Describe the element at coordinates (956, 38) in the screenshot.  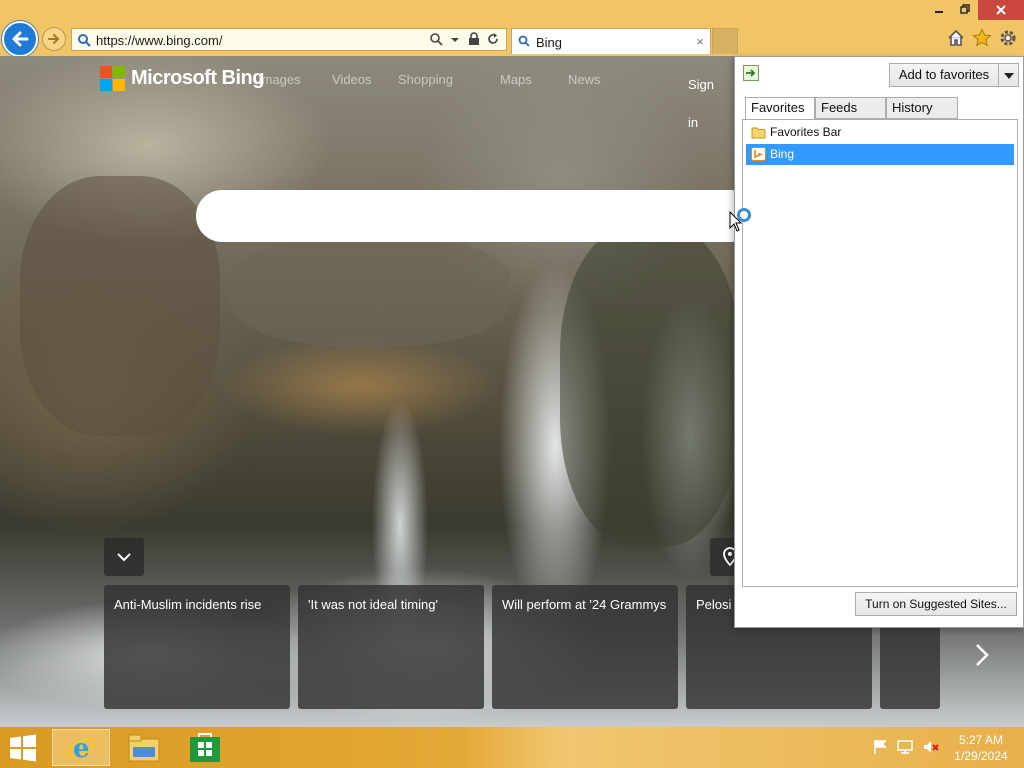
I see `home-icon` at that location.